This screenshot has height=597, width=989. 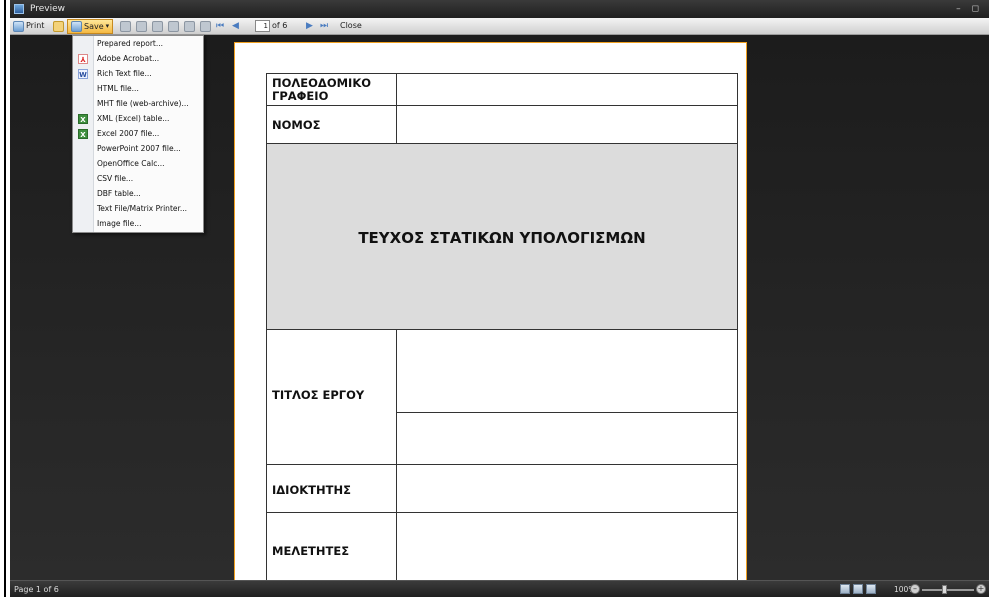 What do you see at coordinates (567, 124) in the screenshot?
I see `prefecture-value-cell` at bounding box center [567, 124].